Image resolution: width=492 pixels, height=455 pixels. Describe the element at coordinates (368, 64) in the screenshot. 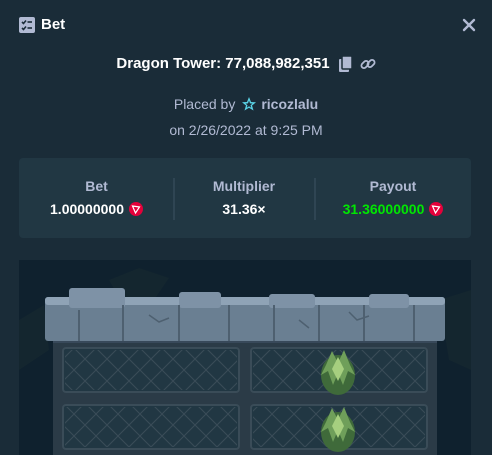

I see `link-icon` at that location.